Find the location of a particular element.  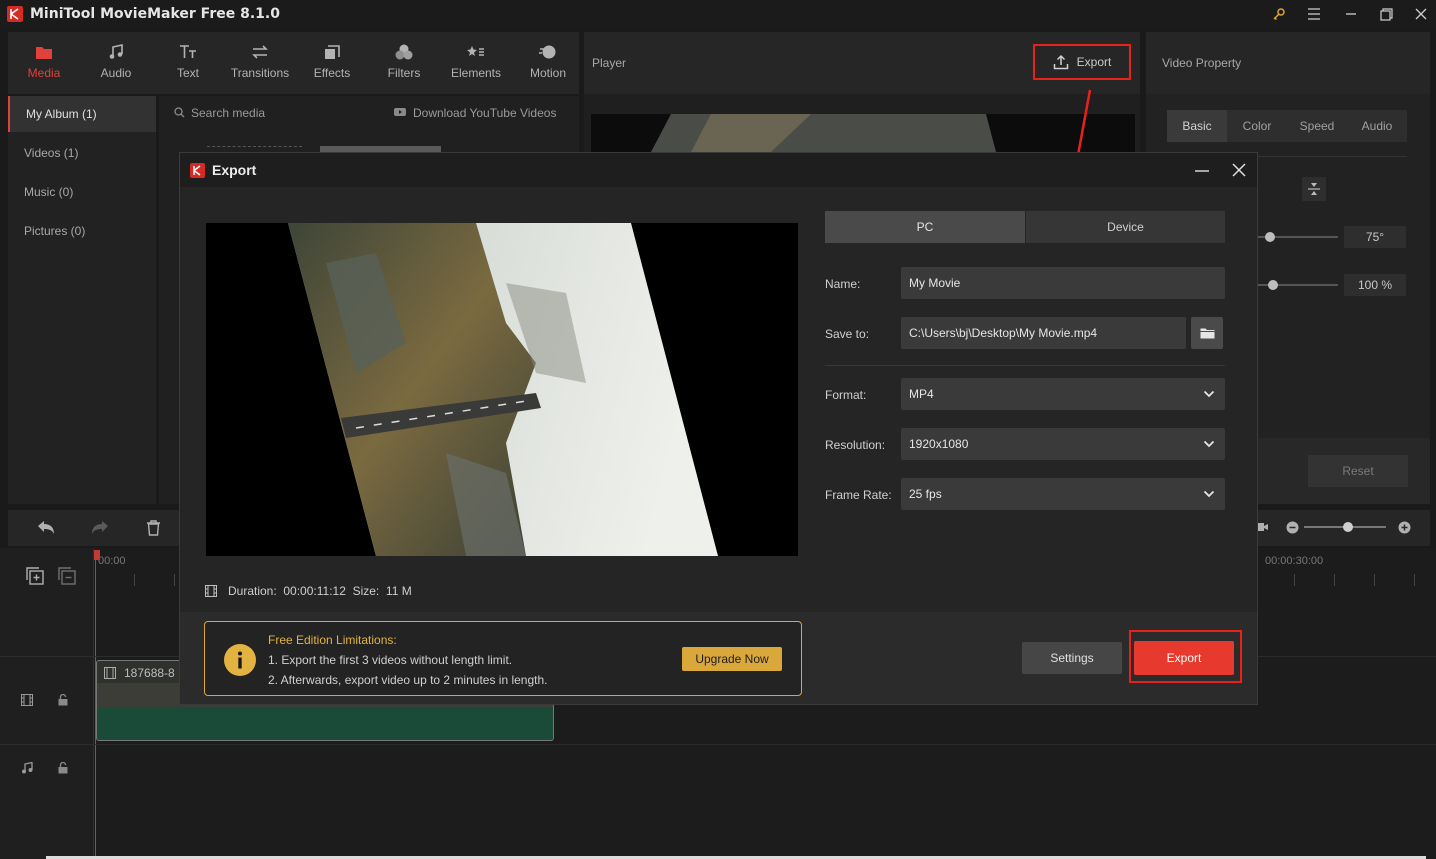

tab-basic: Basic is located at coordinates (1197, 126).